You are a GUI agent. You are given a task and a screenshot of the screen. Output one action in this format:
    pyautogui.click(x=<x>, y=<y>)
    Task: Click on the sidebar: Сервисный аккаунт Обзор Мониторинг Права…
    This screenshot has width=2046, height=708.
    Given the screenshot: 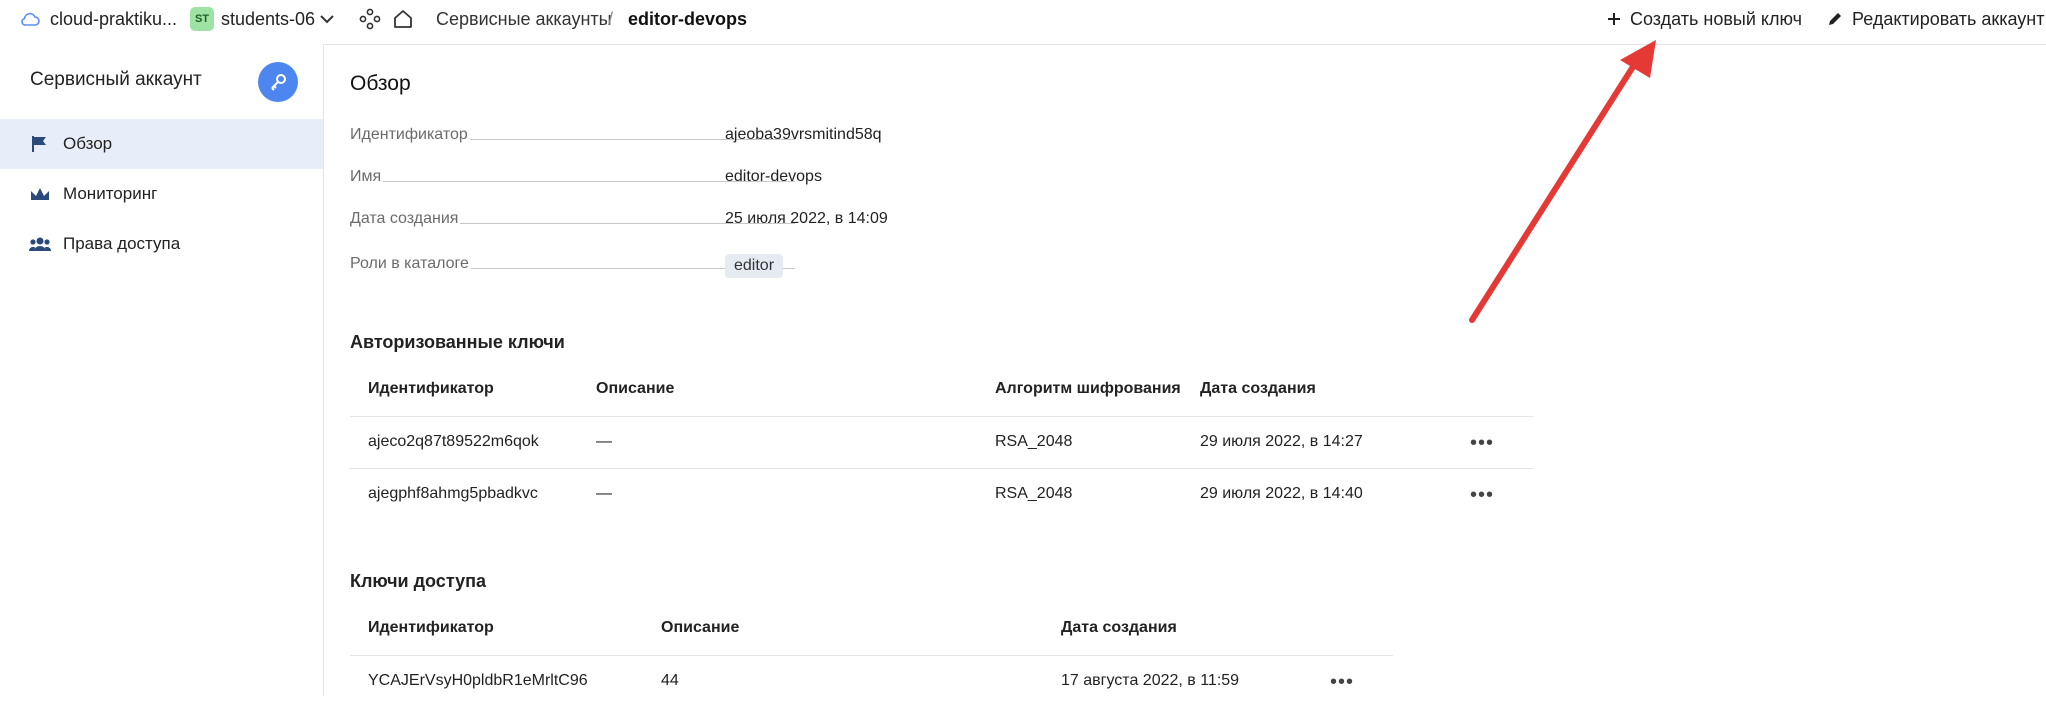 What is the action you would take?
    pyautogui.click(x=162, y=370)
    